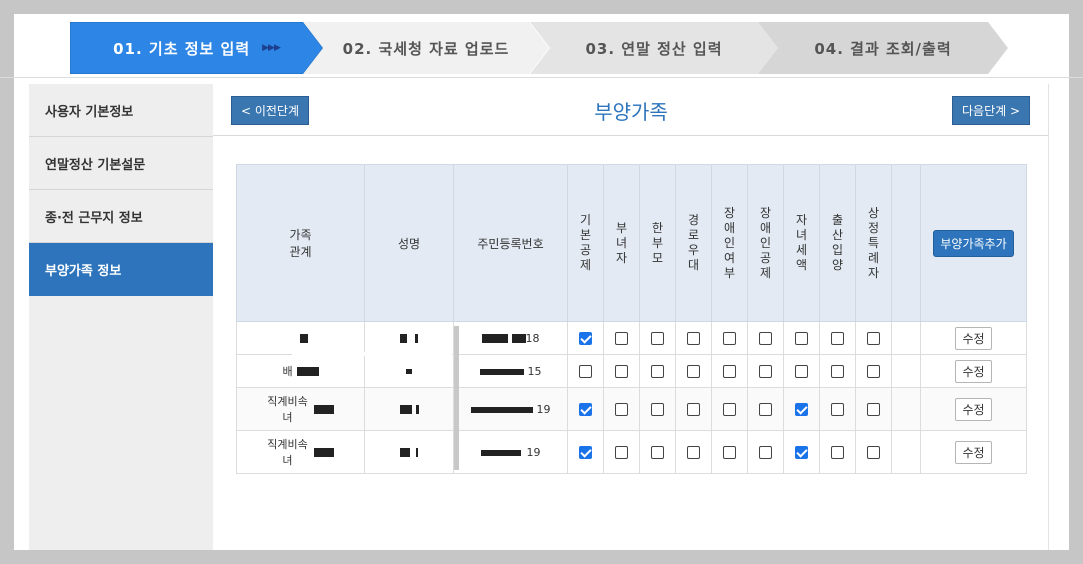 The image size is (1083, 564). I want to click on step-basic-info: 01. 기초 정보 입력 ▶▶▶, so click(196, 48).